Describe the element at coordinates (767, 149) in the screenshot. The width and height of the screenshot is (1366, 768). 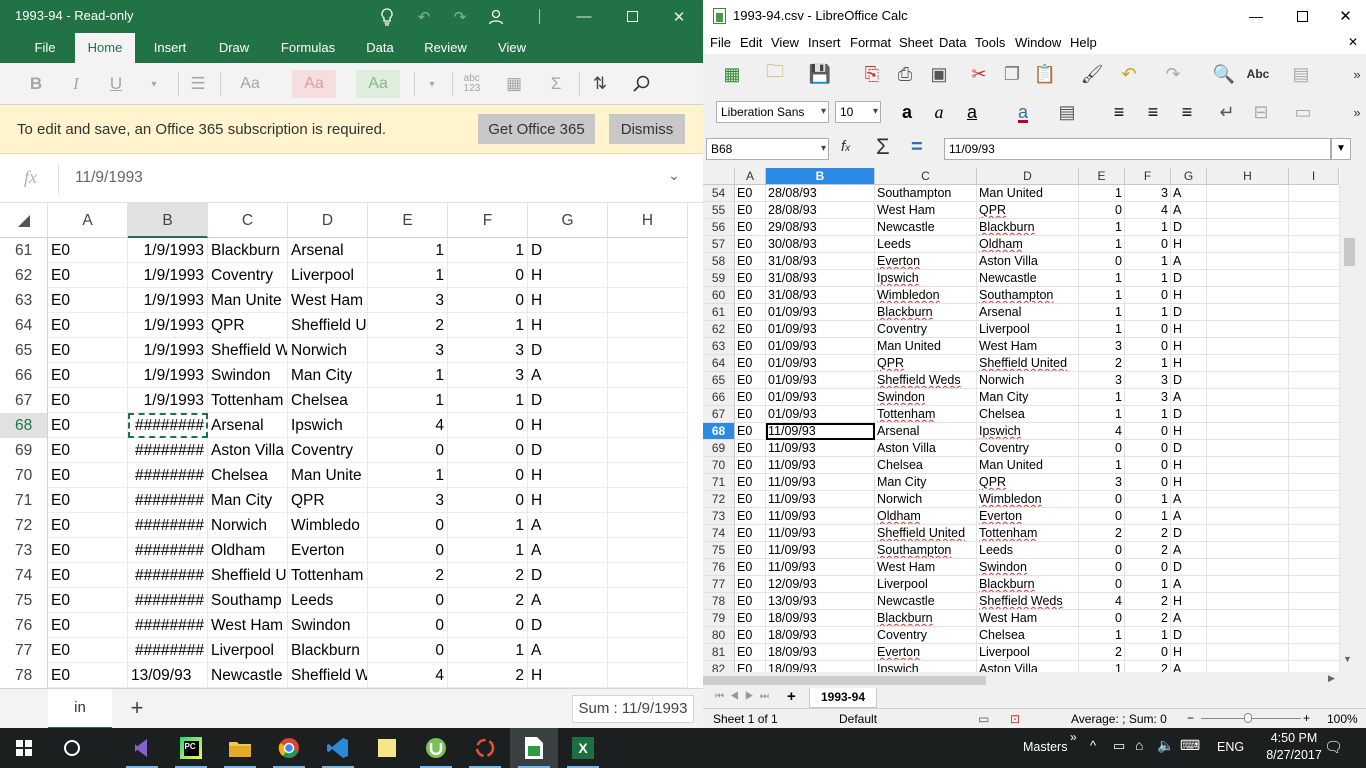
I see `name-box: B68 ▾` at that location.